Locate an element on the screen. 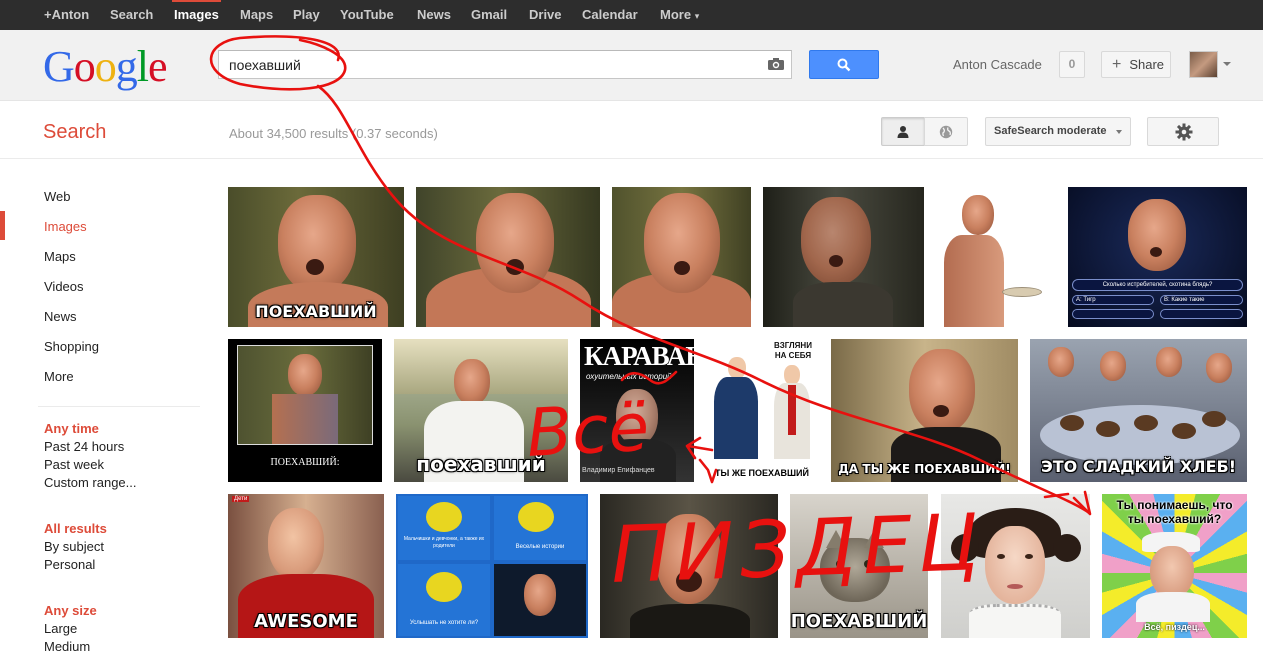 The image size is (1263, 658). nav-gmail: Gmail is located at coordinates (489, 15).